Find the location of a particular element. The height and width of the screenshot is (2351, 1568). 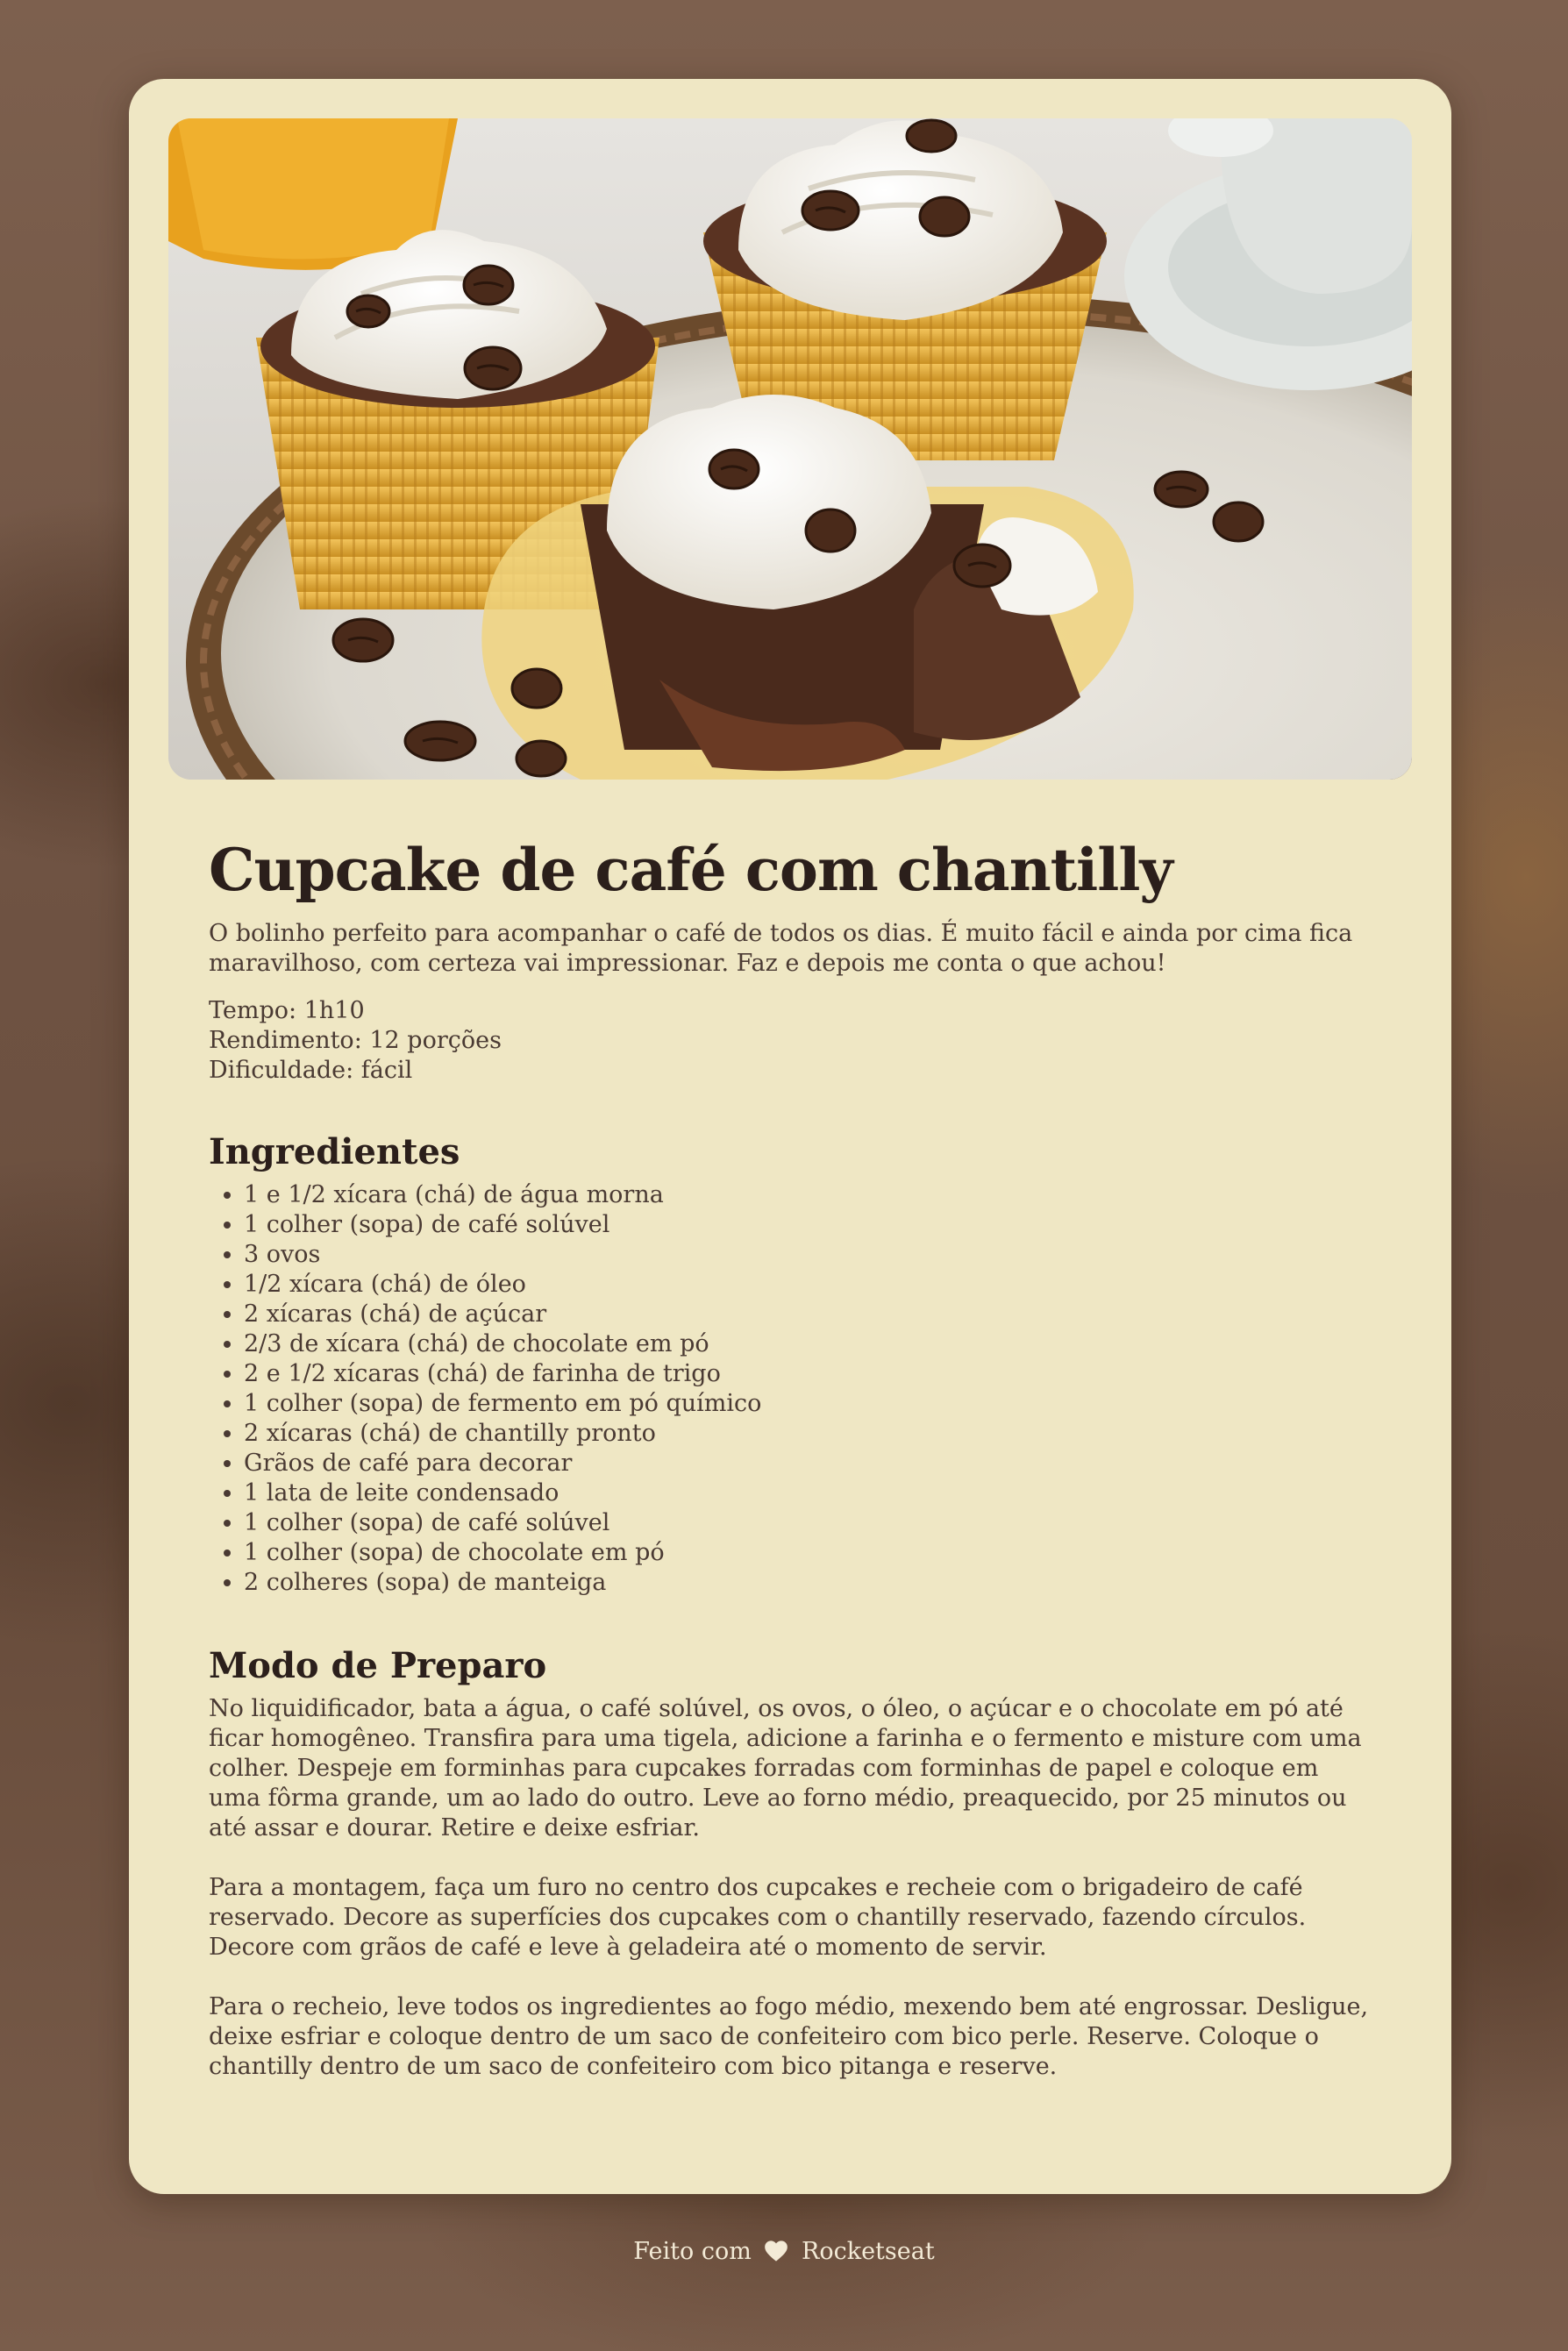

ingredient-item: 2 xícaras (chá) de açúcar is located at coordinates (810, 1314).